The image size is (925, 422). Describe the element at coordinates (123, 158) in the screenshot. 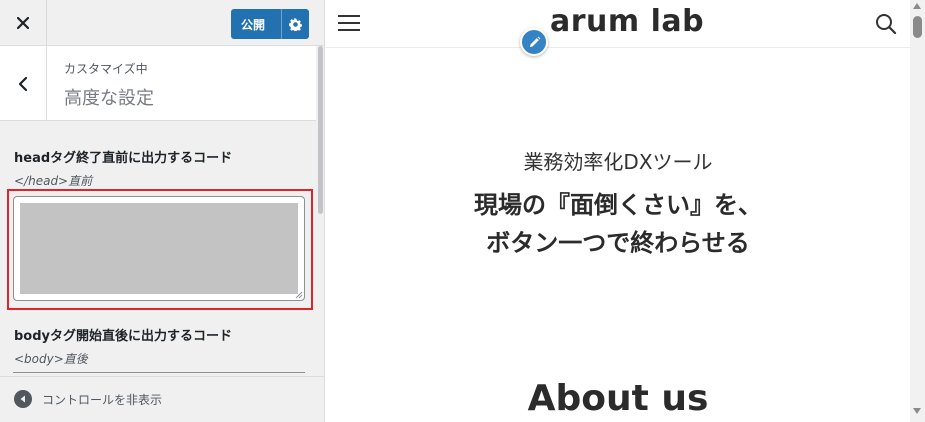

I see `head-code-title: headタグ終了直前に出力するコード` at that location.